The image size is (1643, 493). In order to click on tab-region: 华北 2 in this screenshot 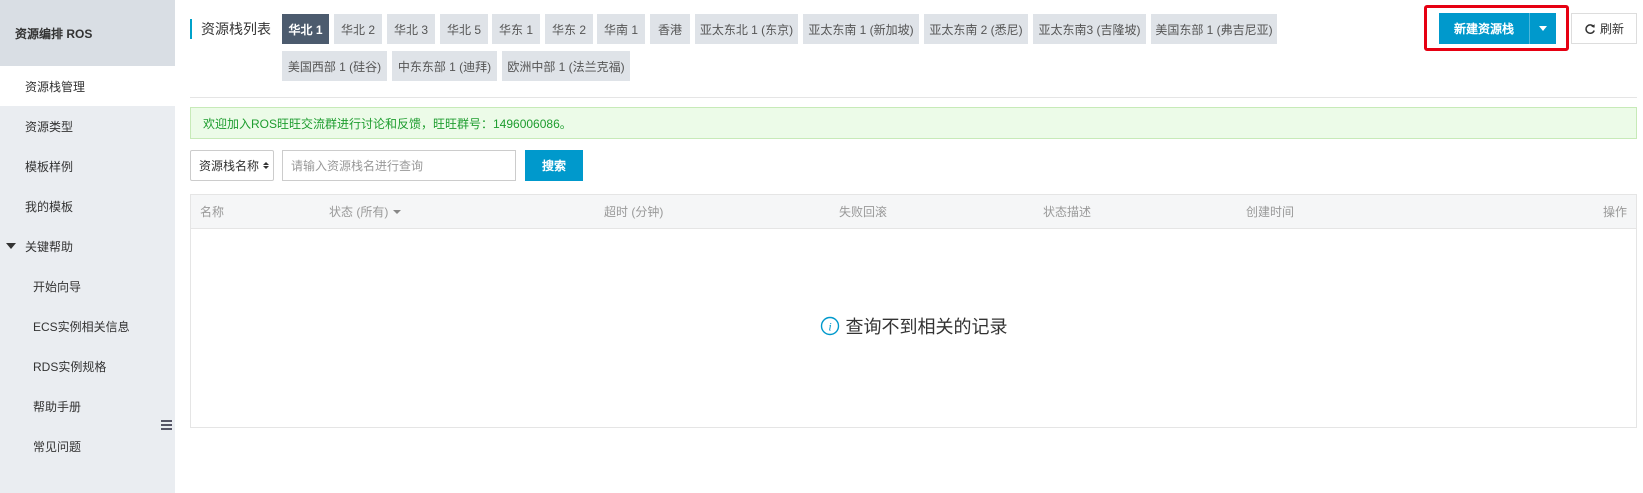, I will do `click(358, 29)`.